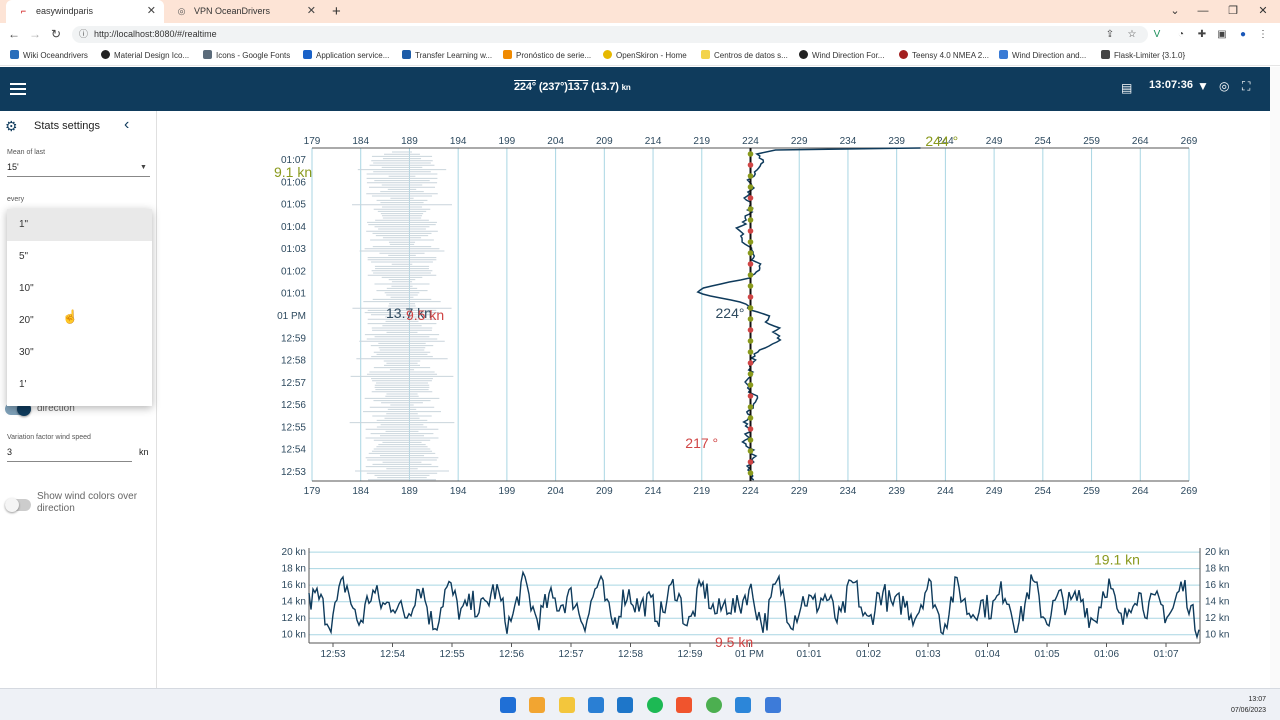 This screenshot has width=1280, height=720. I want to click on y-tick-label: 01:01, so click(293, 294).